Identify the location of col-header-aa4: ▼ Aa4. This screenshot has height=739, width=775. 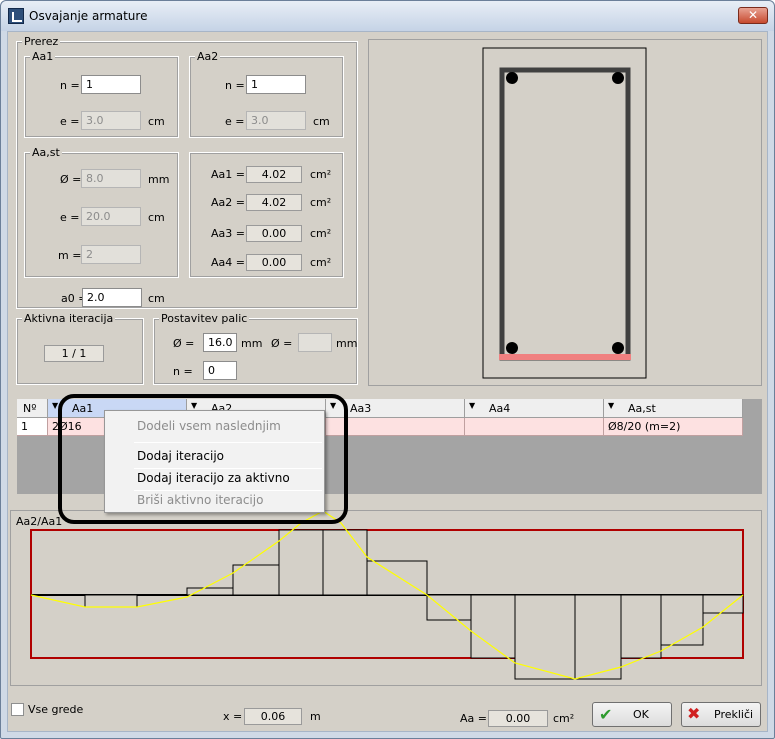
(534, 408).